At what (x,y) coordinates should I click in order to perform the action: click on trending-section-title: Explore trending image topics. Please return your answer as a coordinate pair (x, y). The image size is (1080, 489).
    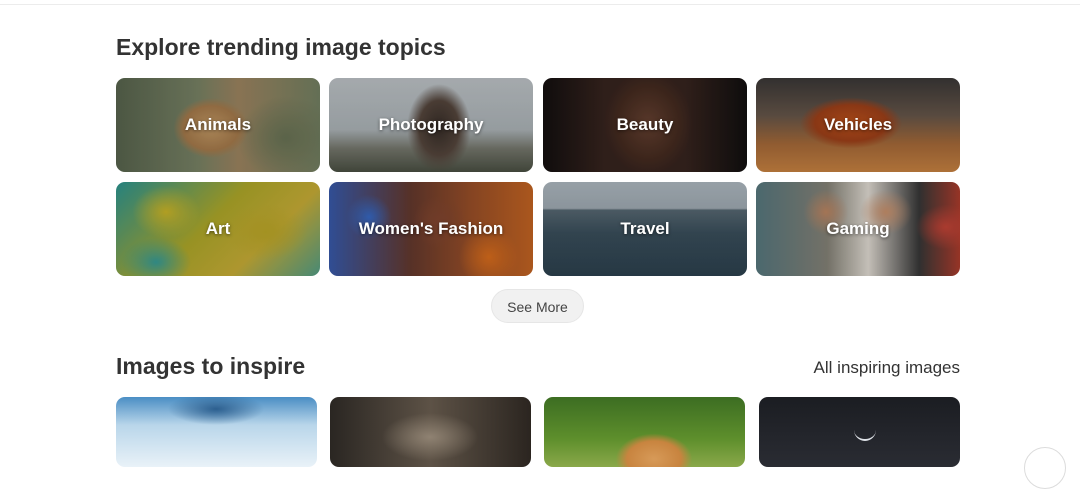
    Looking at the image, I should click on (281, 47).